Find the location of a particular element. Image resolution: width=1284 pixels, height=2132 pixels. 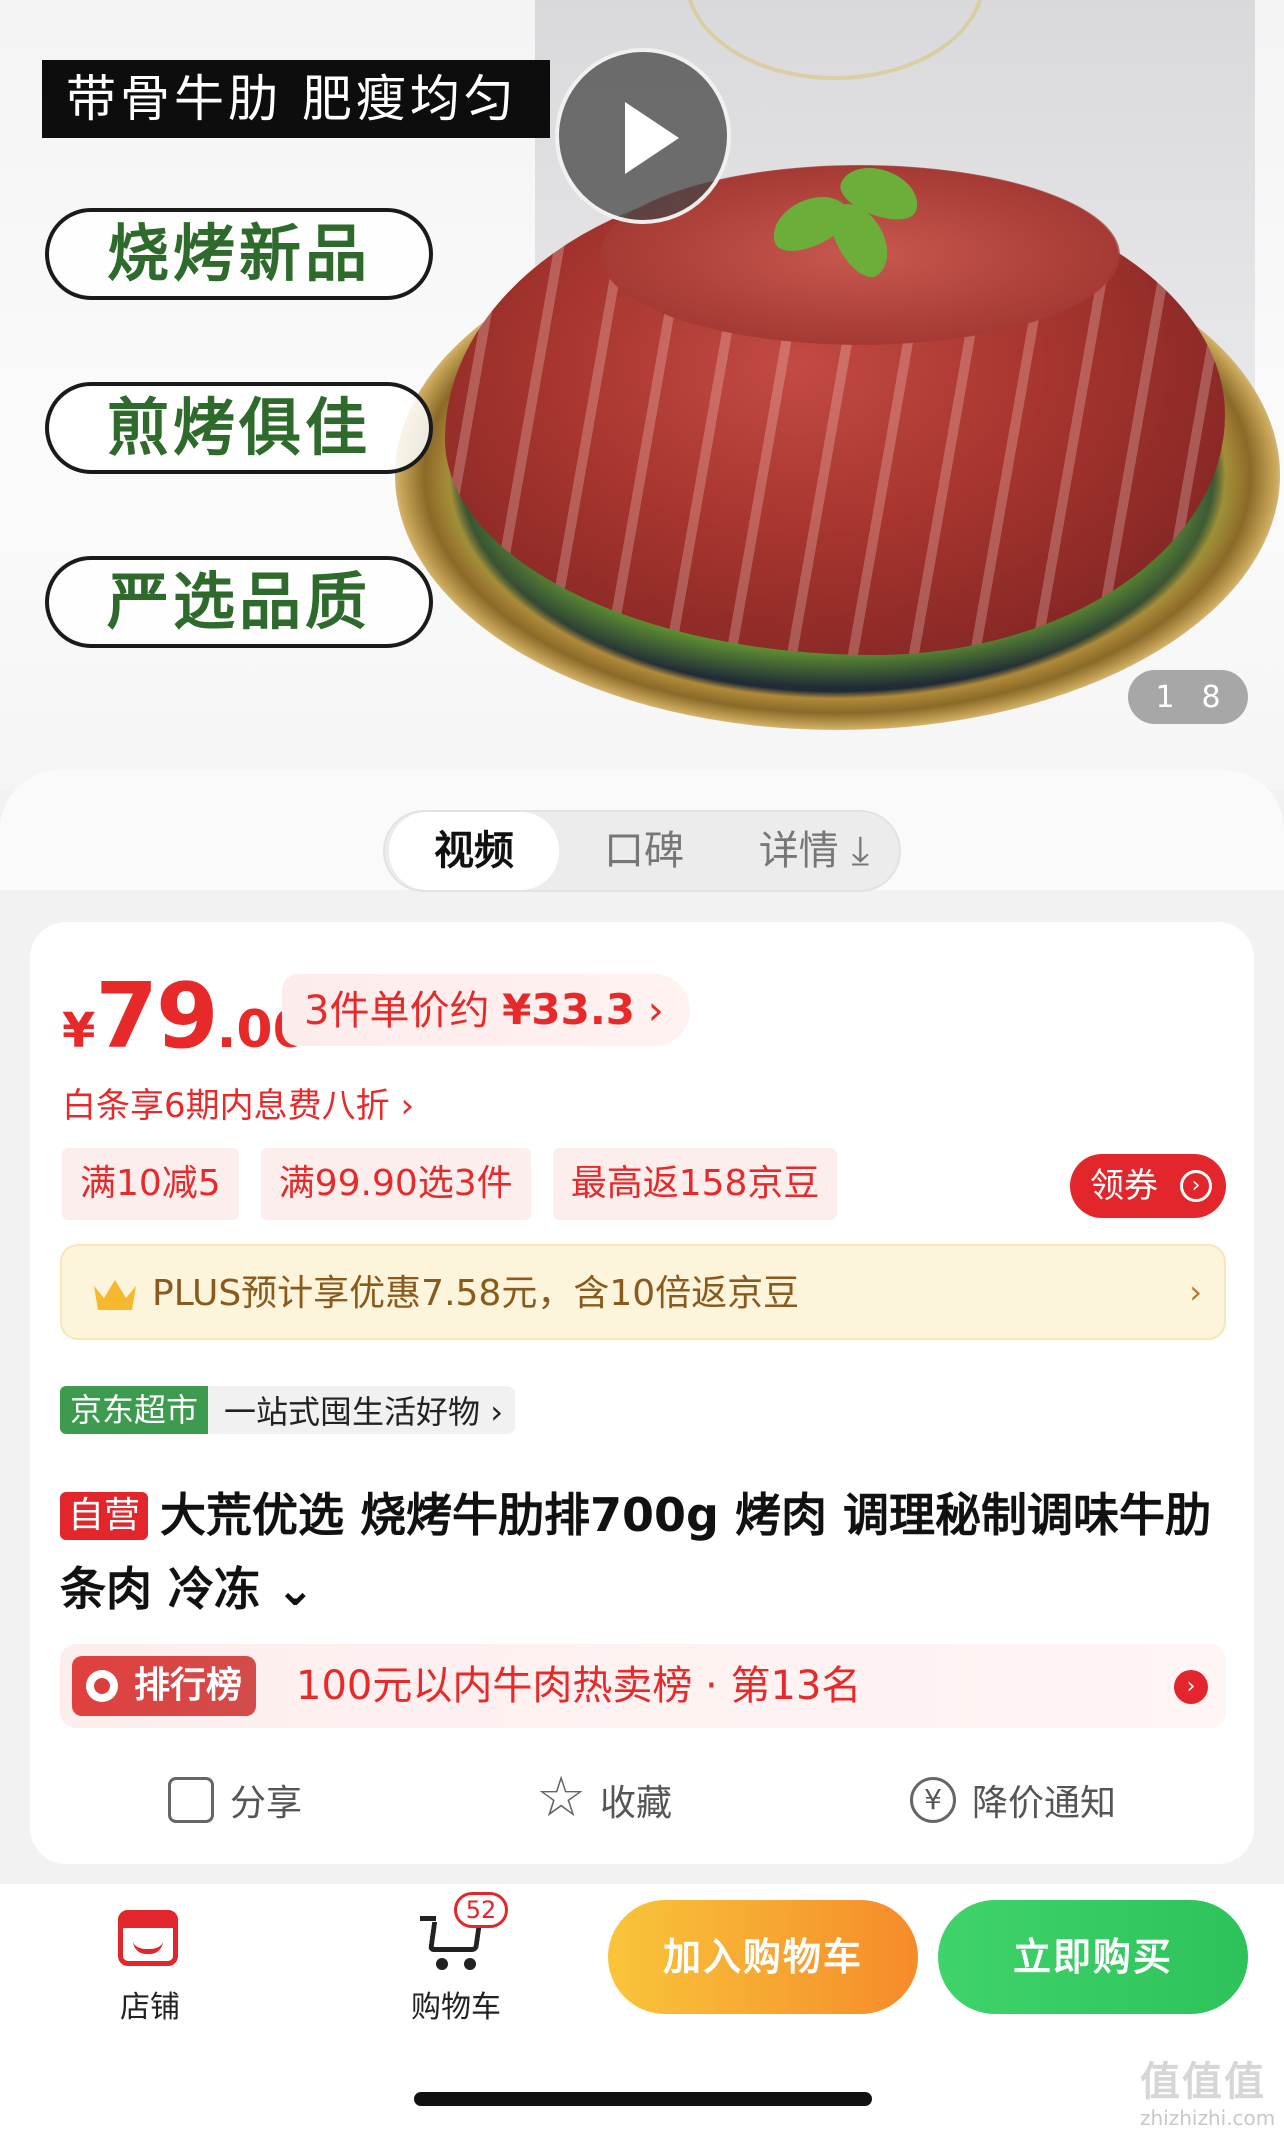

add-to-cart-button: 加入购物车 is located at coordinates (763, 1957).